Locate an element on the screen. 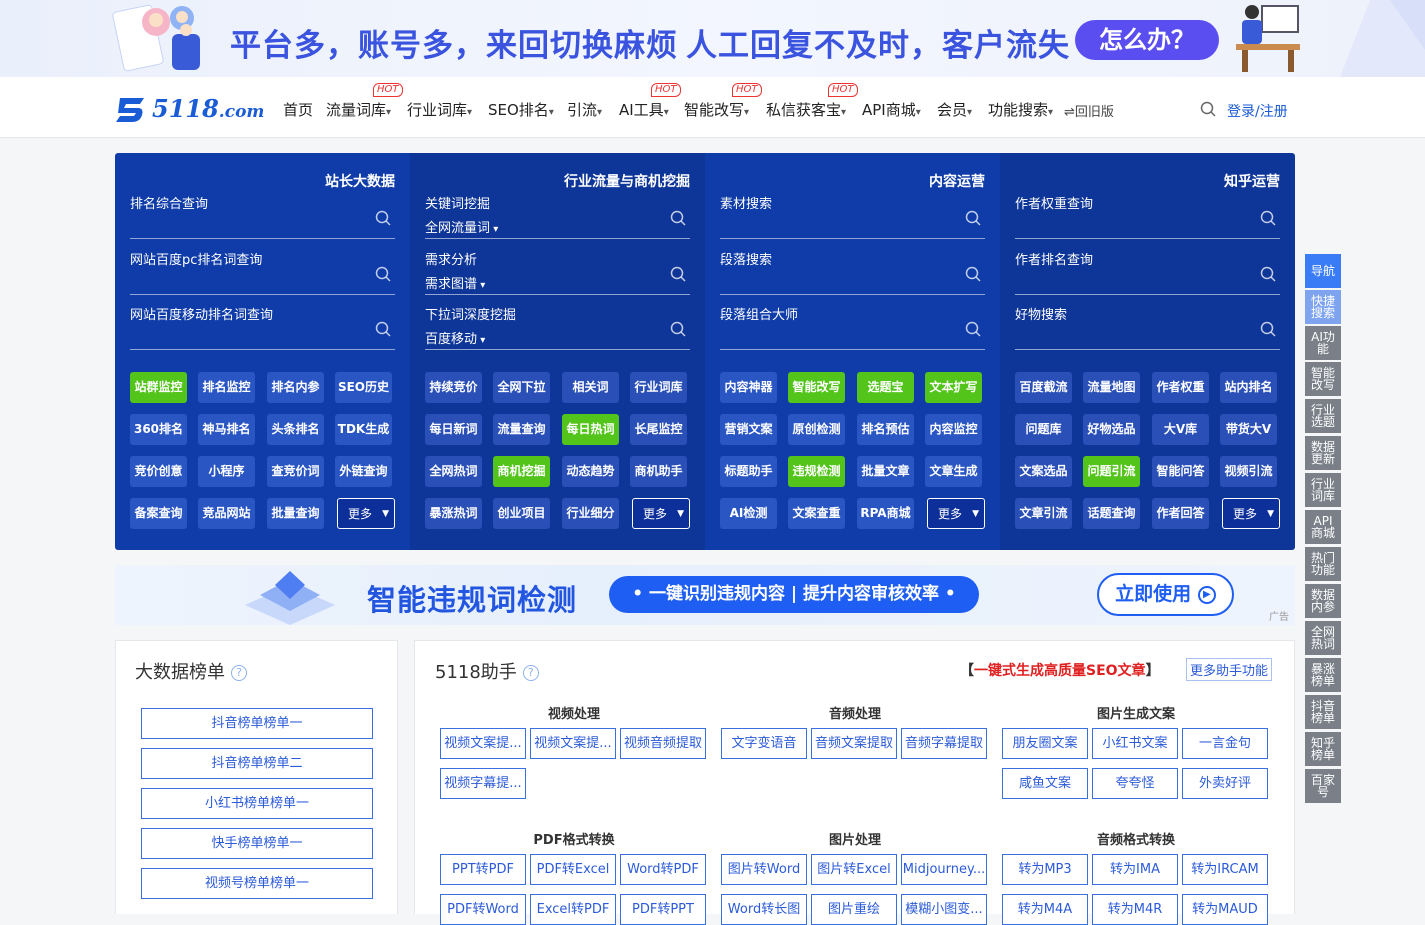 The image size is (1425, 925). site-logo: 5118.com is located at coordinates (189, 110).